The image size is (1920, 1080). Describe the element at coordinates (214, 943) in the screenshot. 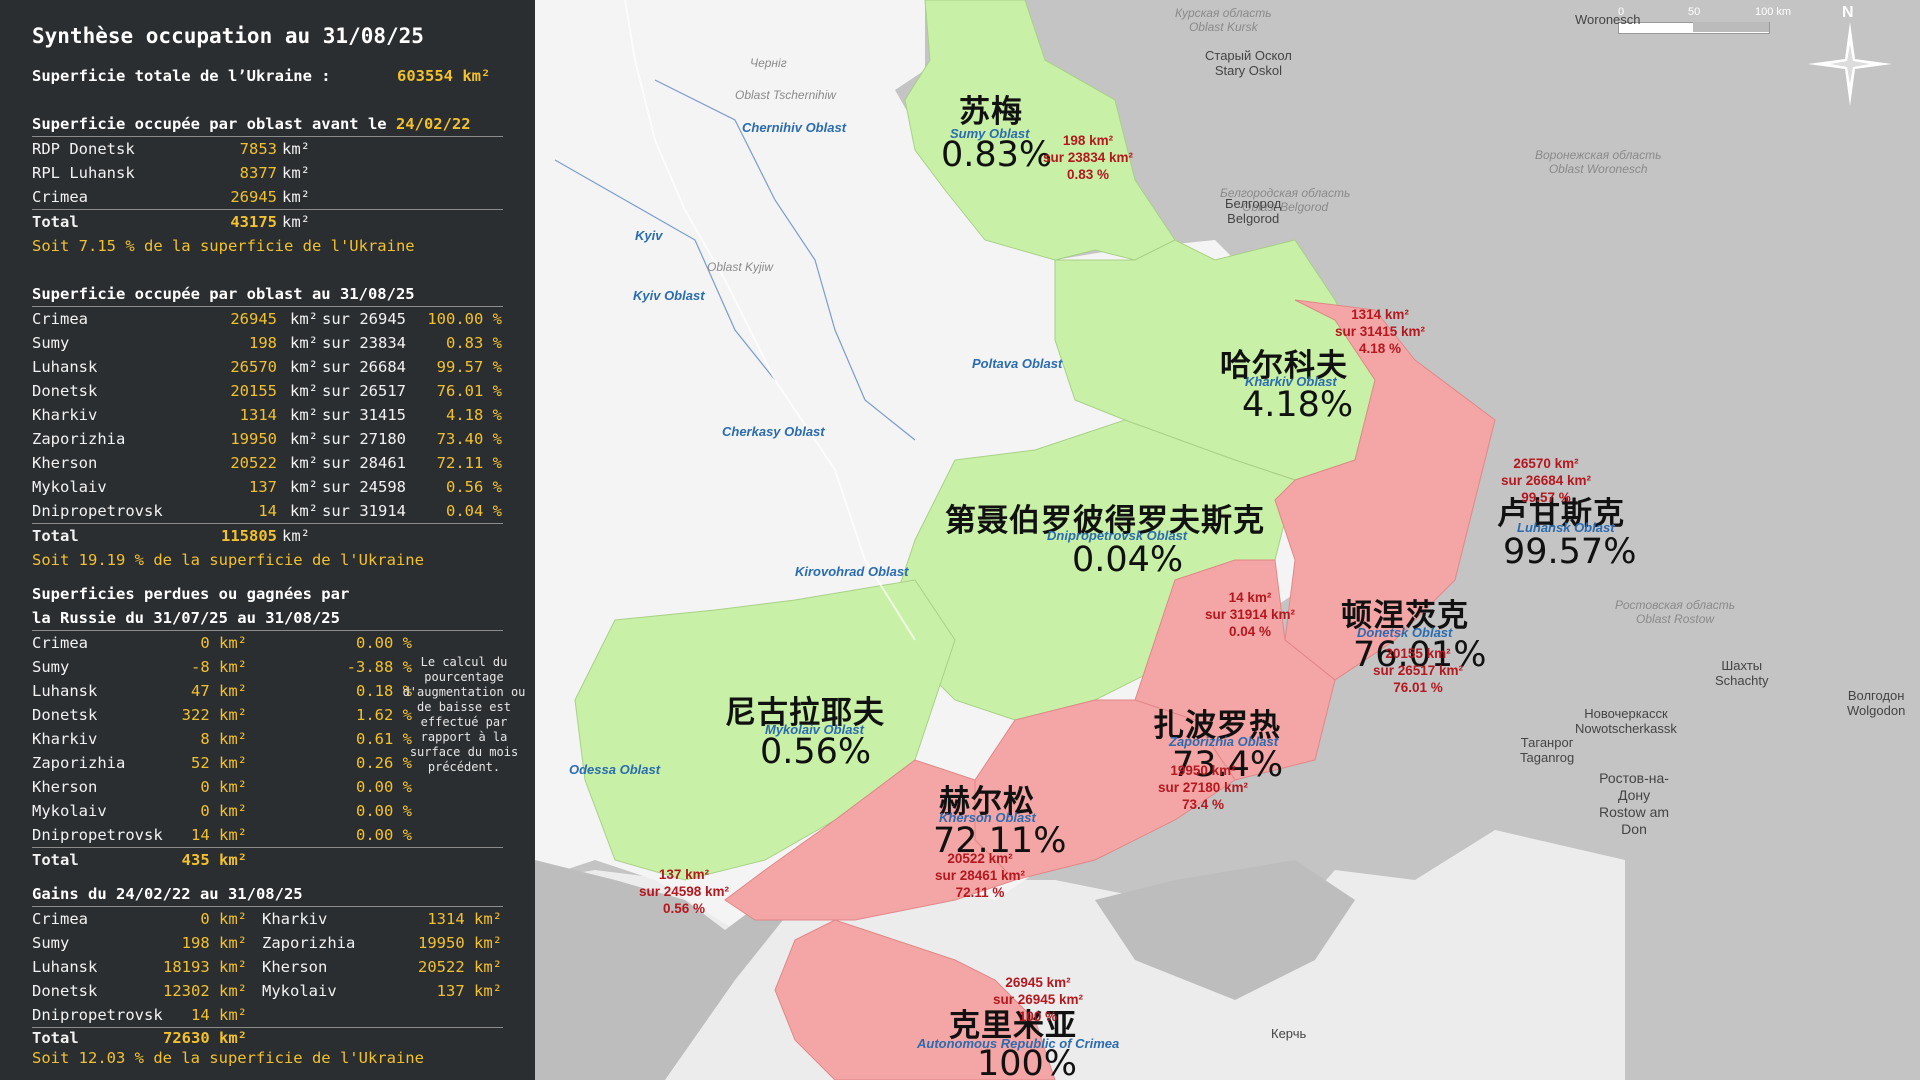

I see `gains-value: 198 km²` at that location.